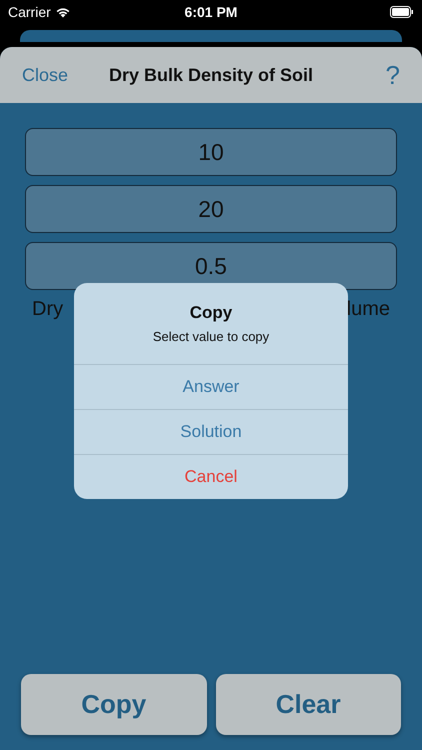  Describe the element at coordinates (402, 12) in the screenshot. I see `battery-icon` at that location.